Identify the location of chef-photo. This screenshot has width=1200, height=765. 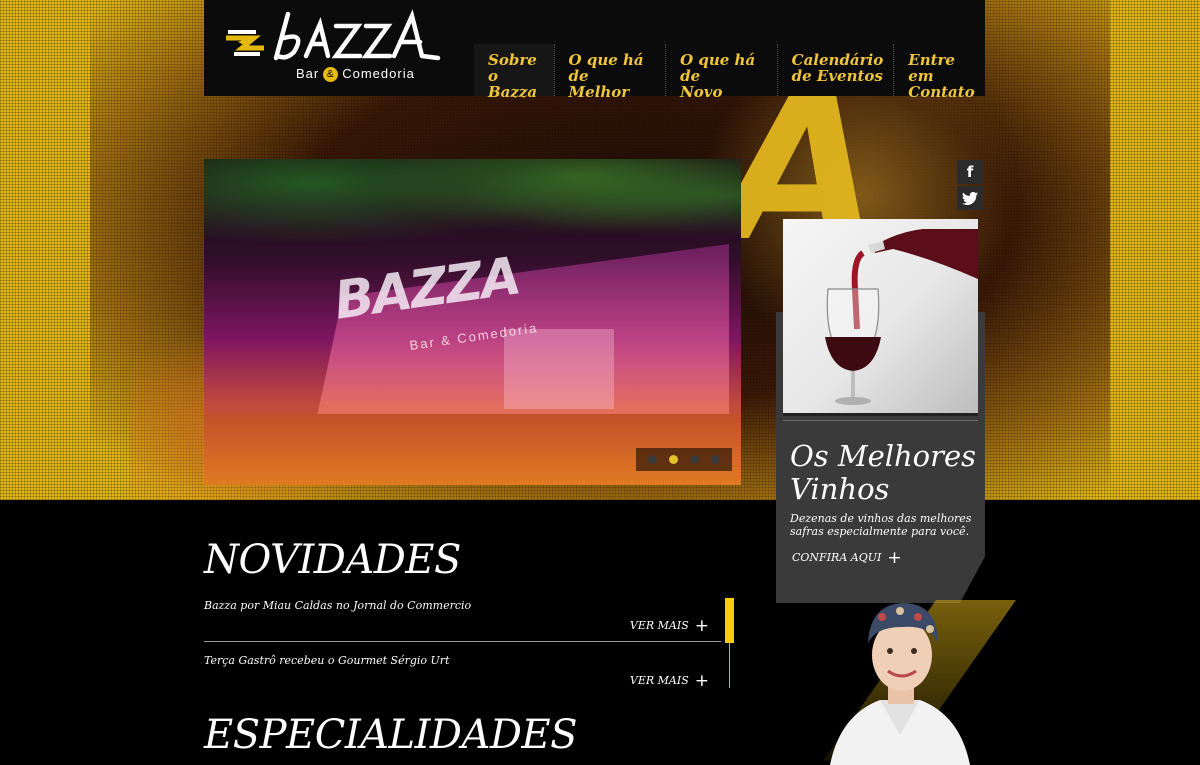
(900, 680).